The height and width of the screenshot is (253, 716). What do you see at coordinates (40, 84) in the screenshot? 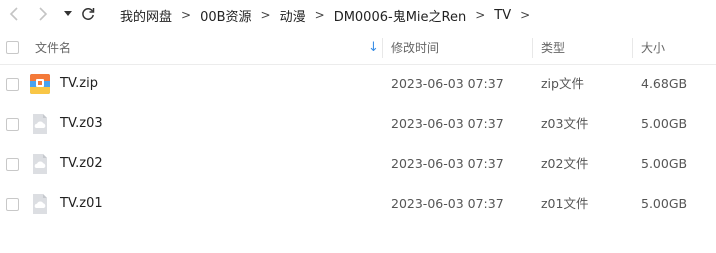
I see `zip-archive-icon` at bounding box center [40, 84].